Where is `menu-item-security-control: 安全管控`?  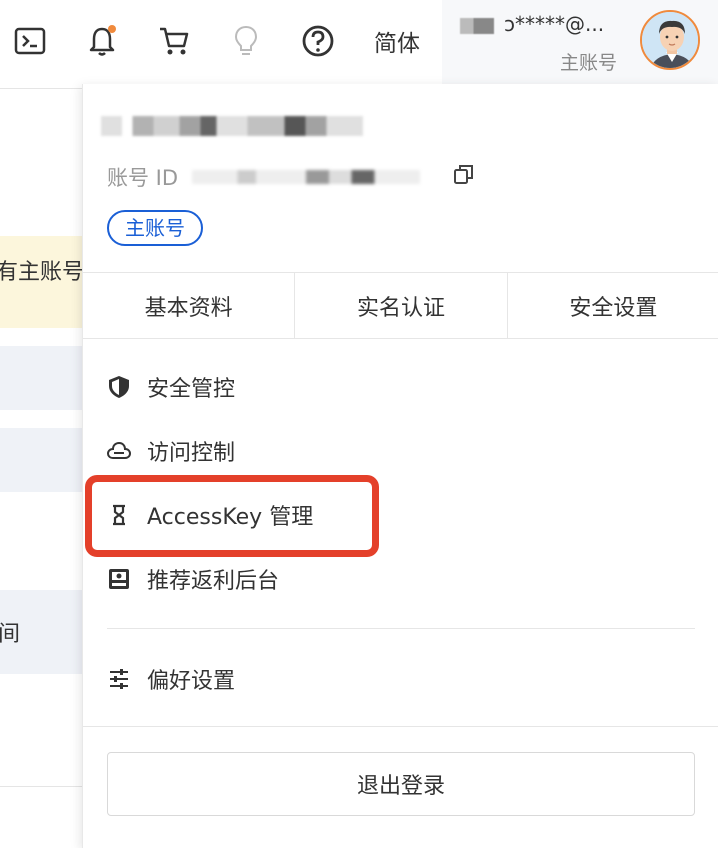
menu-item-security-control: 安全管控 is located at coordinates (171, 387).